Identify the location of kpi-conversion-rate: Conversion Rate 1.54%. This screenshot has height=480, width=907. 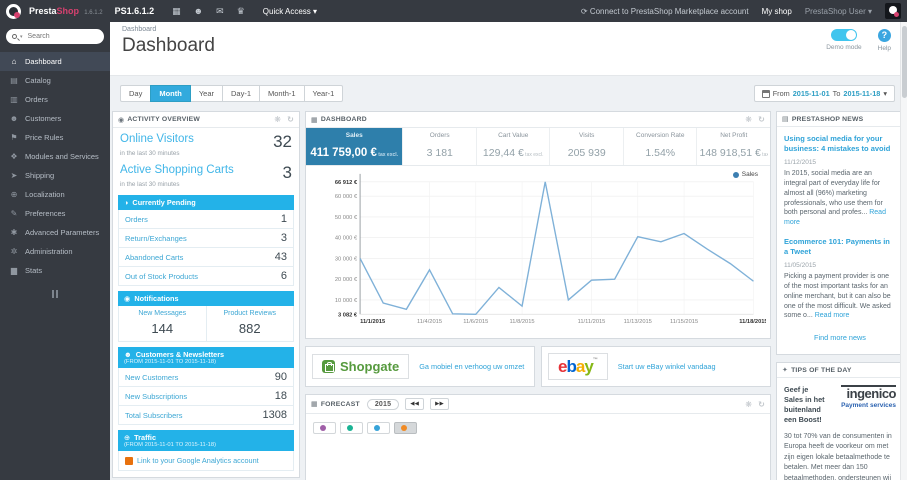
(661, 146).